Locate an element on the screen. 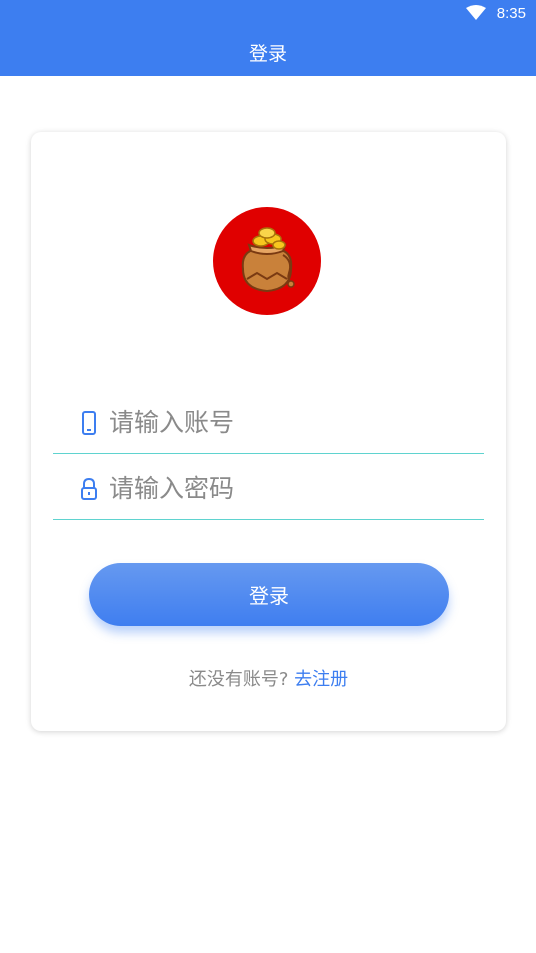  wifi-icon is located at coordinates (476, 12).